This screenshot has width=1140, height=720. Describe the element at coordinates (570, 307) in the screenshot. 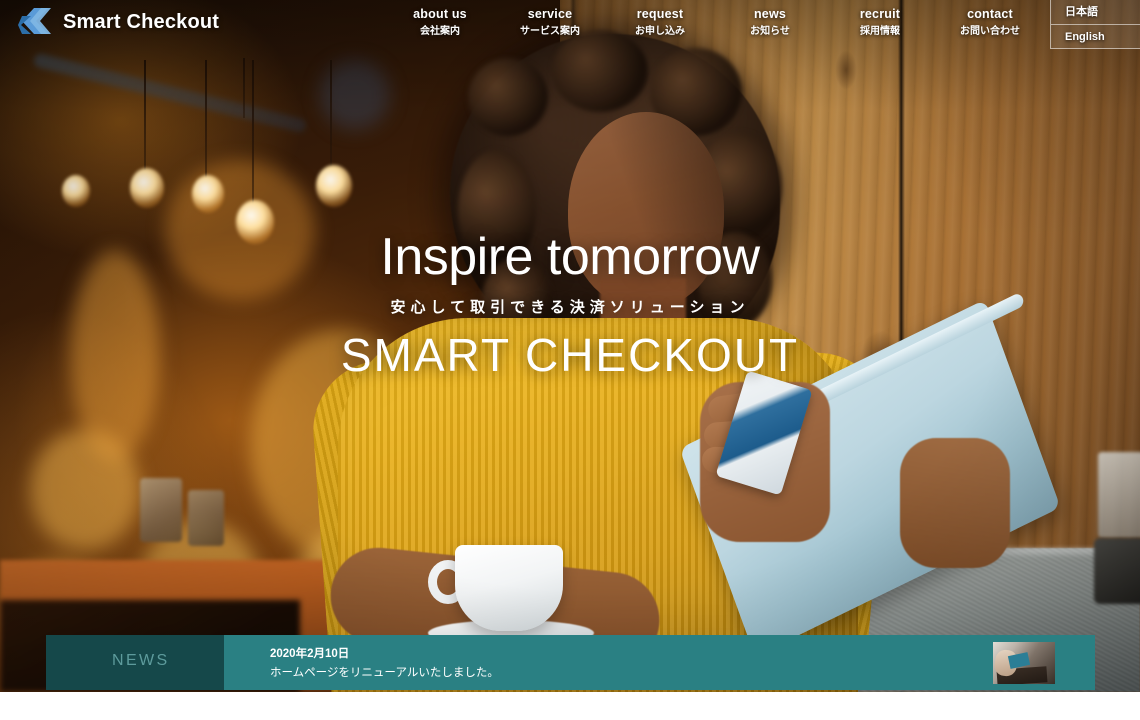

I see `hero-subtitle: 安心して取引できる決済ソリューション` at that location.